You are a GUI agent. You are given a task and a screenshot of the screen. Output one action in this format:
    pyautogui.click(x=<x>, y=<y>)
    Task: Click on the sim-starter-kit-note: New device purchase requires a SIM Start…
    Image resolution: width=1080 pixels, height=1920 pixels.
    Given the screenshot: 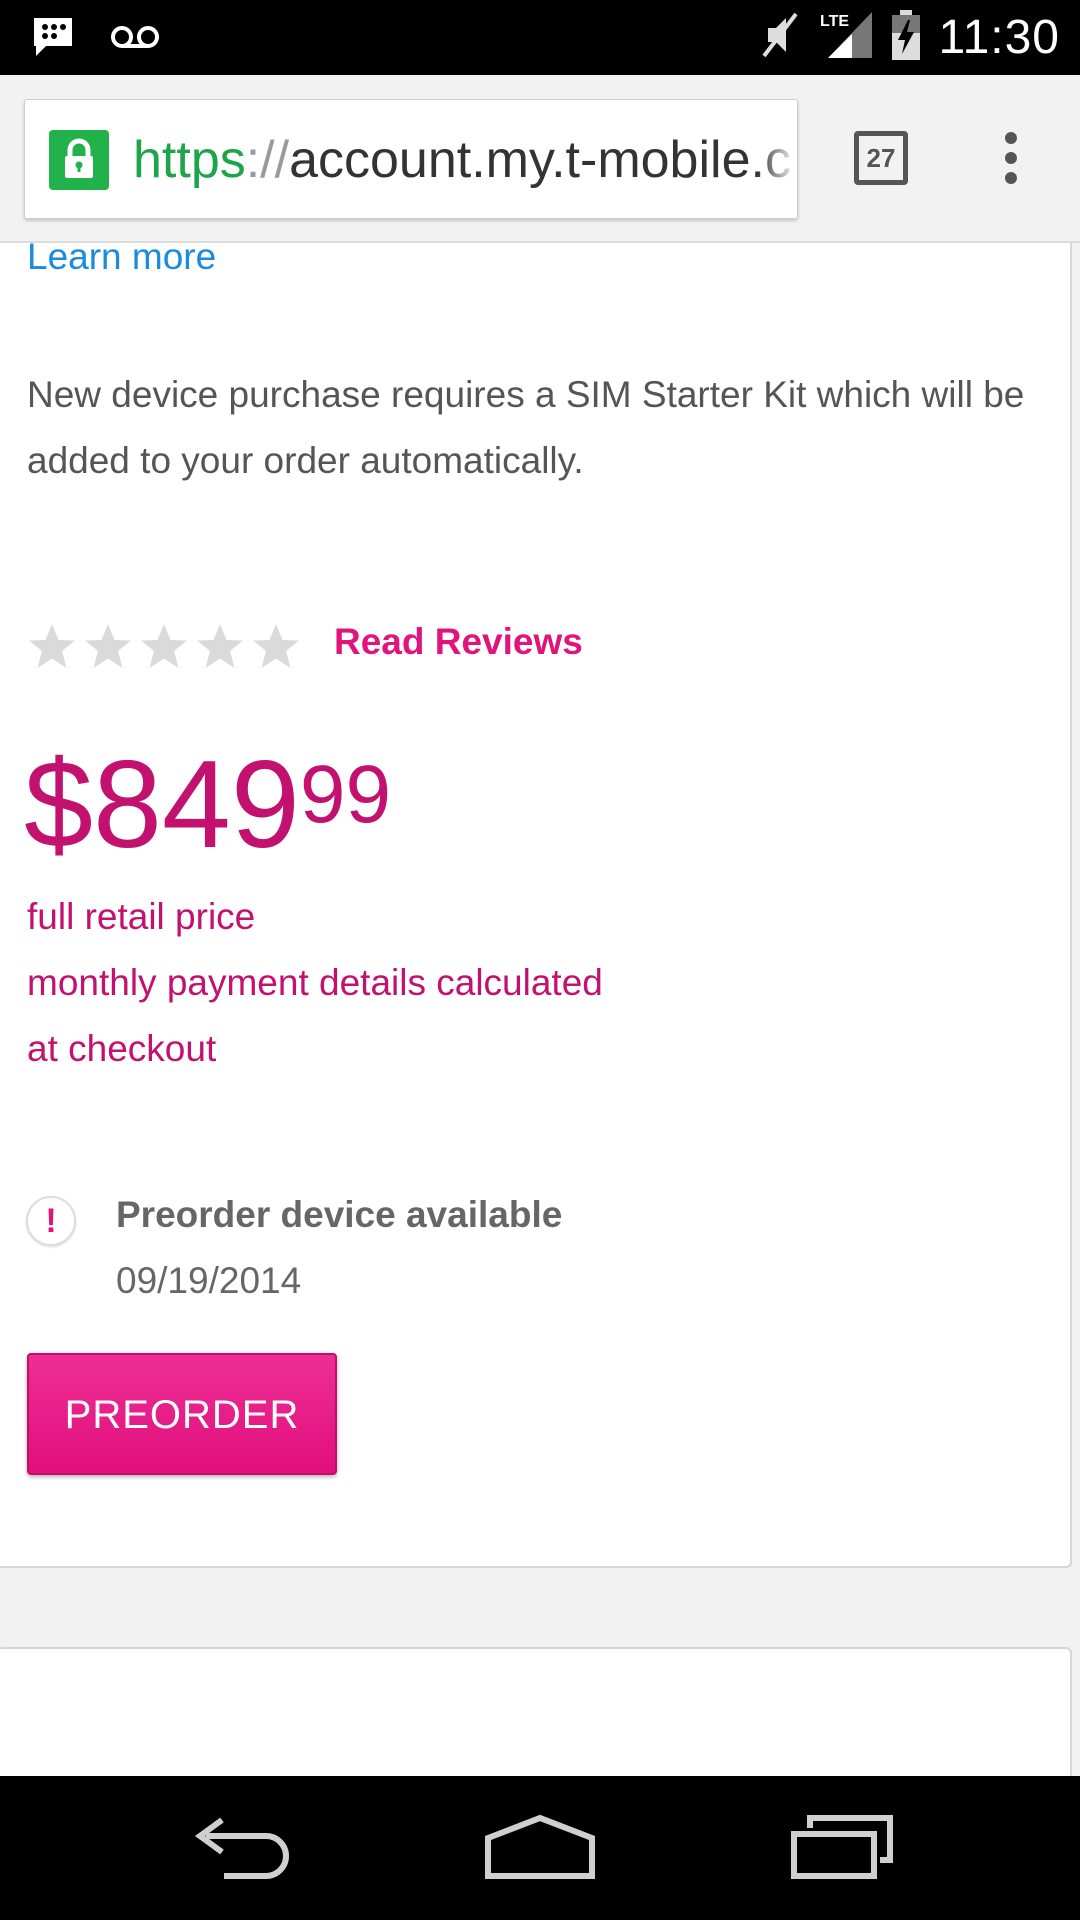 What is the action you would take?
    pyautogui.click(x=526, y=427)
    